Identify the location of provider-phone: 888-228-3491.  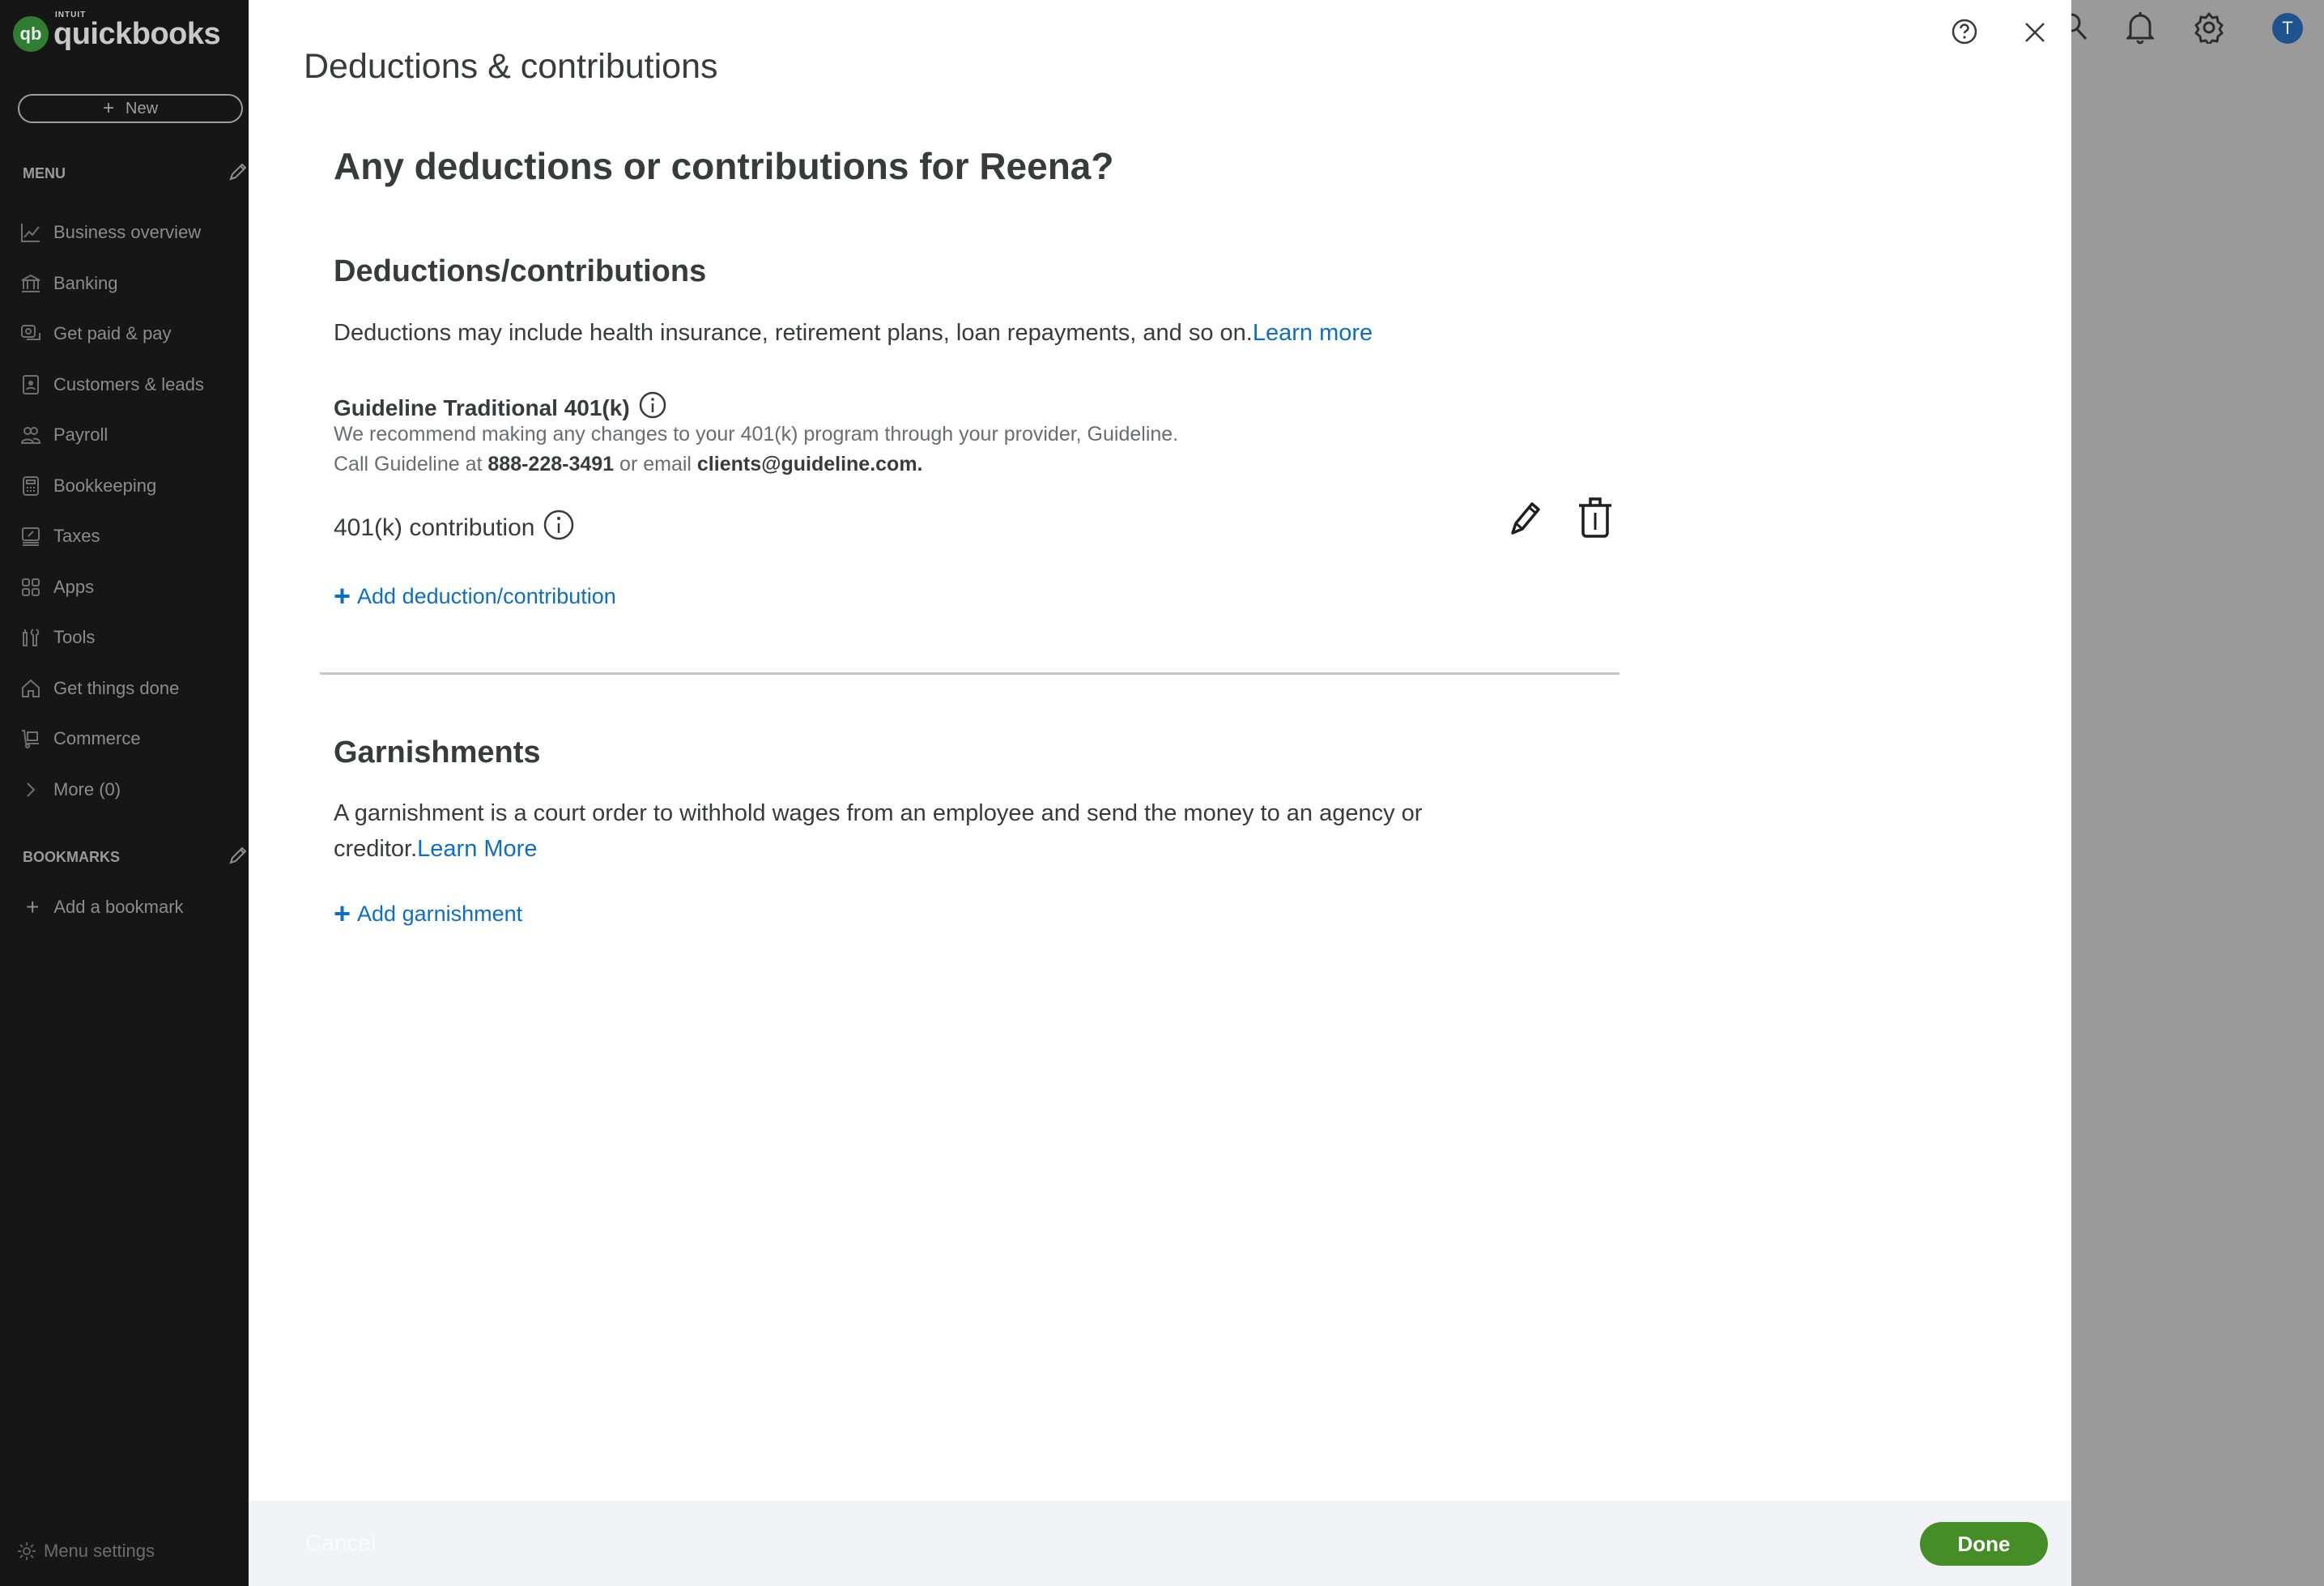
(551, 464).